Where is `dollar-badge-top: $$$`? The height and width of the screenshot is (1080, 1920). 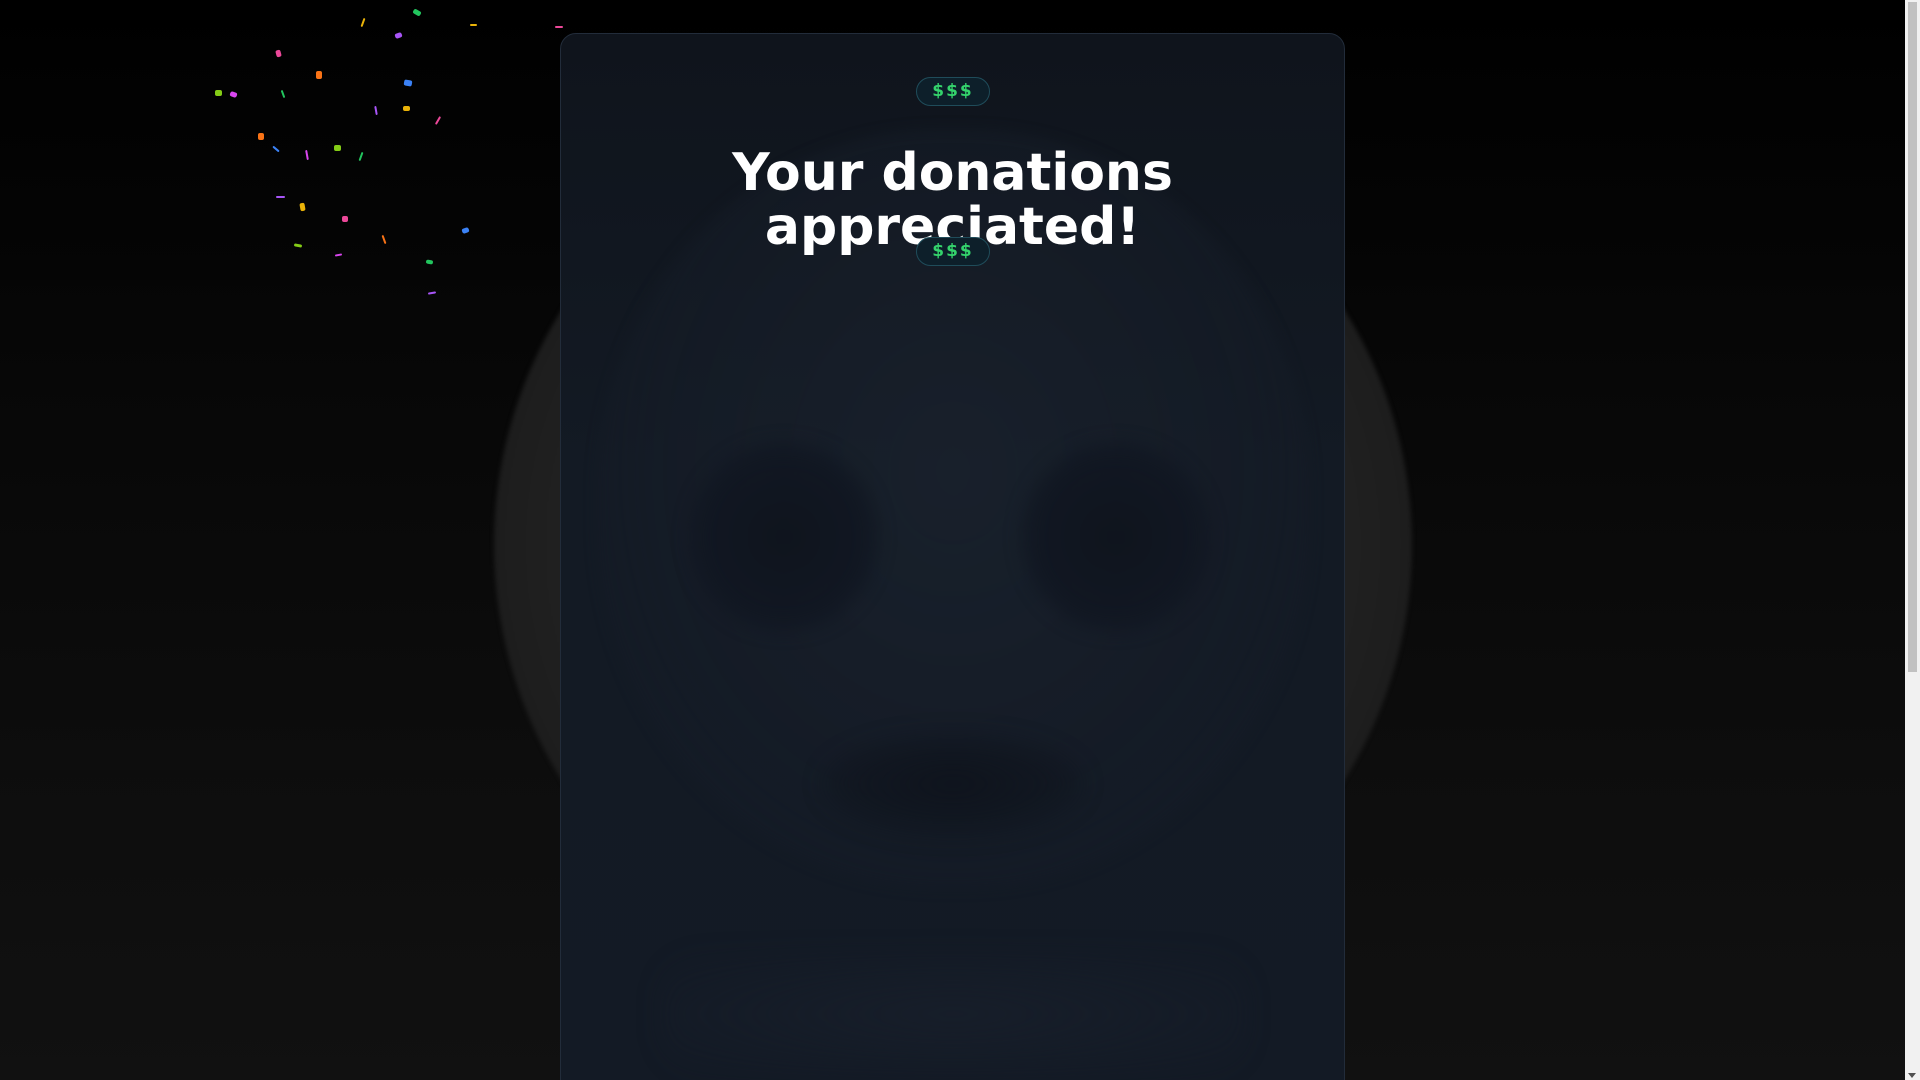 dollar-badge-top: $$$ is located at coordinates (953, 91).